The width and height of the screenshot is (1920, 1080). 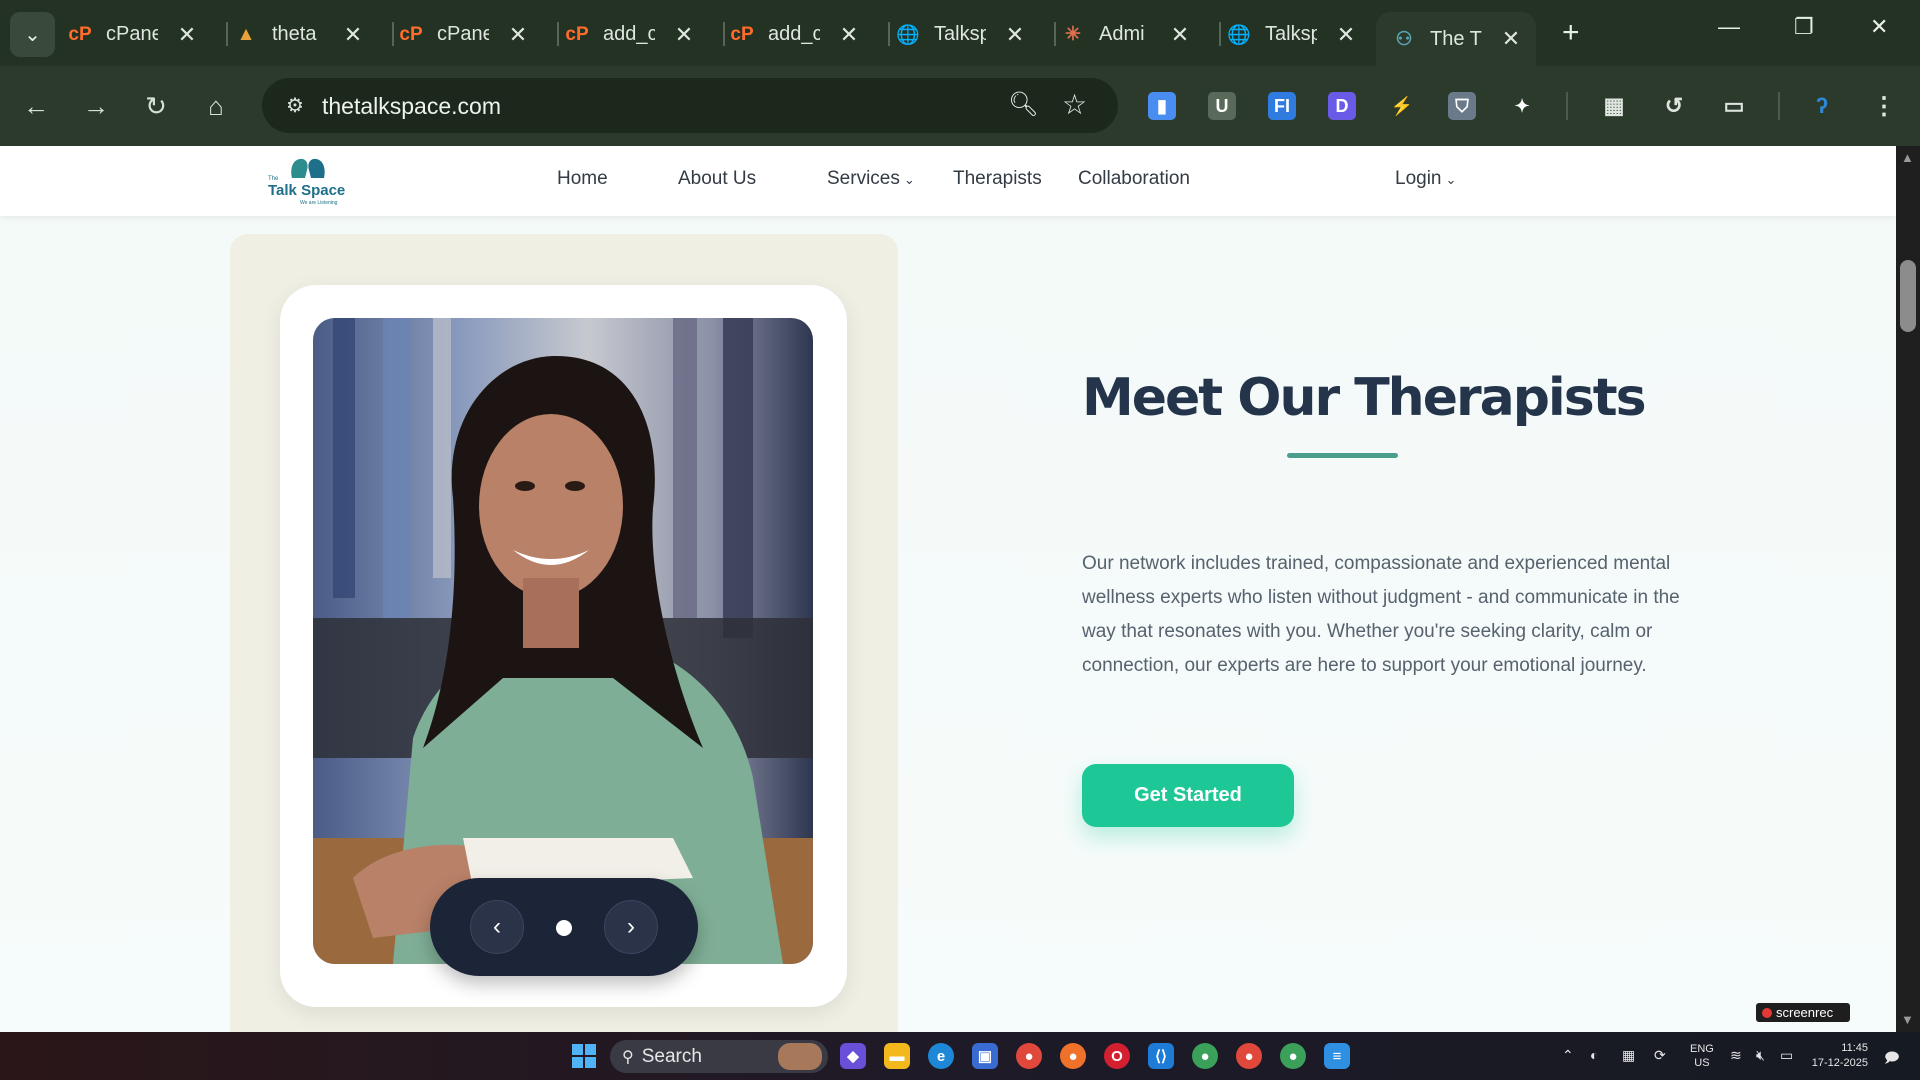 What do you see at coordinates (985, 1056) in the screenshot?
I see `store-icon: ▣` at bounding box center [985, 1056].